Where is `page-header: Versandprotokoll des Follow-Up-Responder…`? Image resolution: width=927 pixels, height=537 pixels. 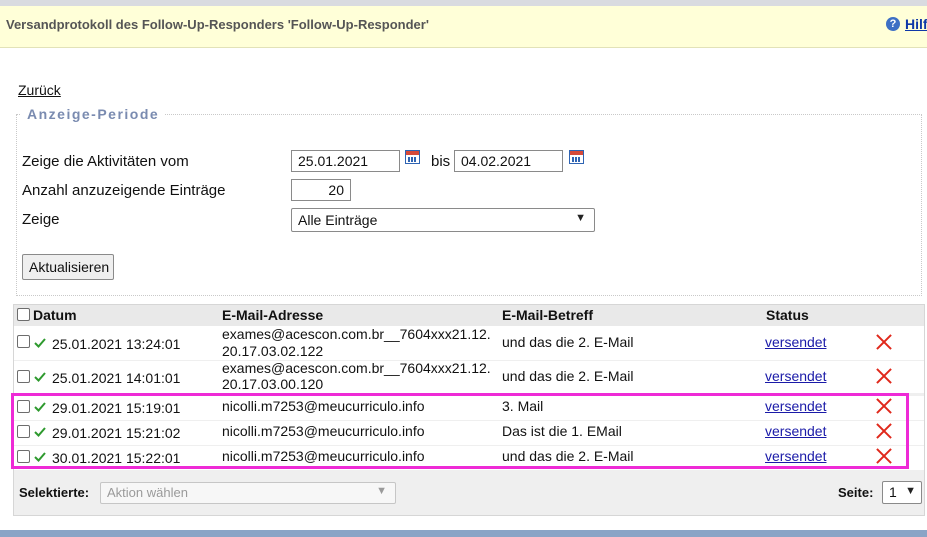 page-header: Versandprotokoll des Follow-Up-Responder… is located at coordinates (463, 27).